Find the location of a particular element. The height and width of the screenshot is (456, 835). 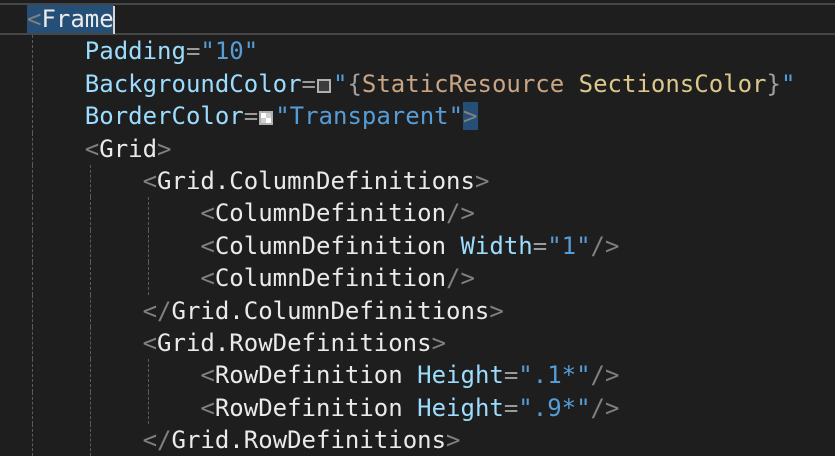

token-str: ".9*" is located at coordinates (554, 407).